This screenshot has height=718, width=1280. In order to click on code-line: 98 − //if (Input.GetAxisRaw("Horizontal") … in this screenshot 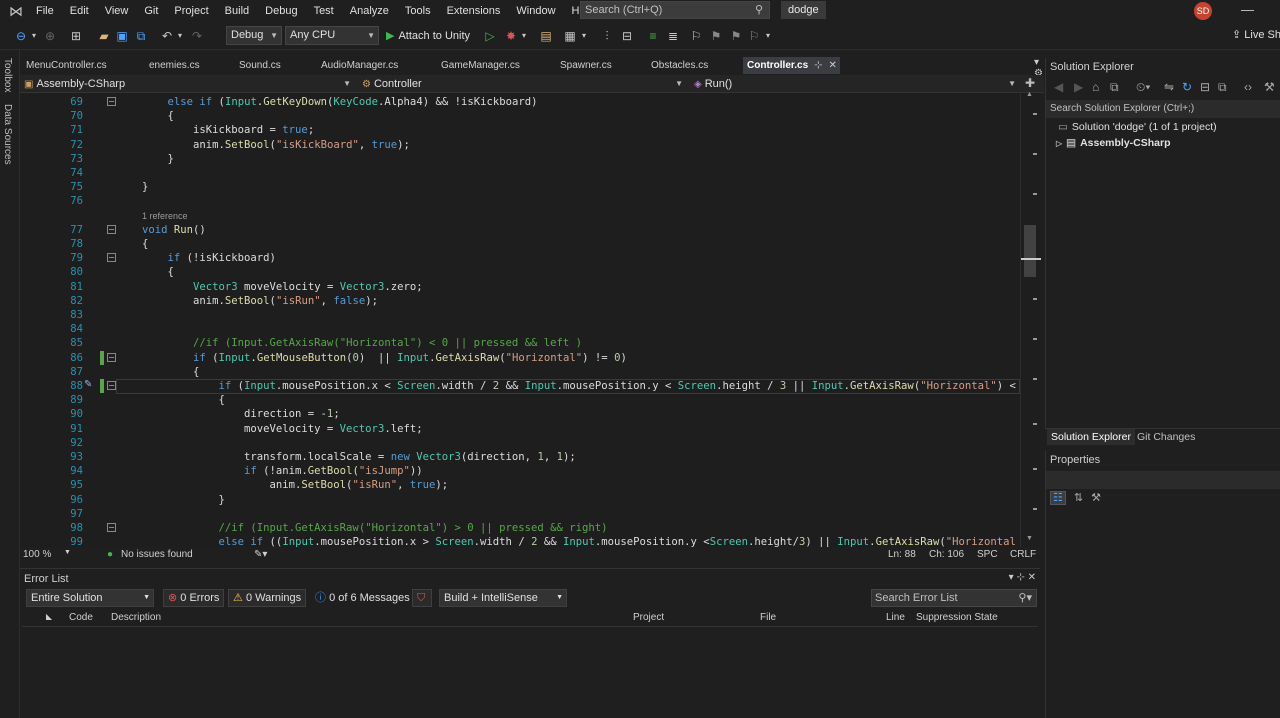, I will do `click(520, 528)`.